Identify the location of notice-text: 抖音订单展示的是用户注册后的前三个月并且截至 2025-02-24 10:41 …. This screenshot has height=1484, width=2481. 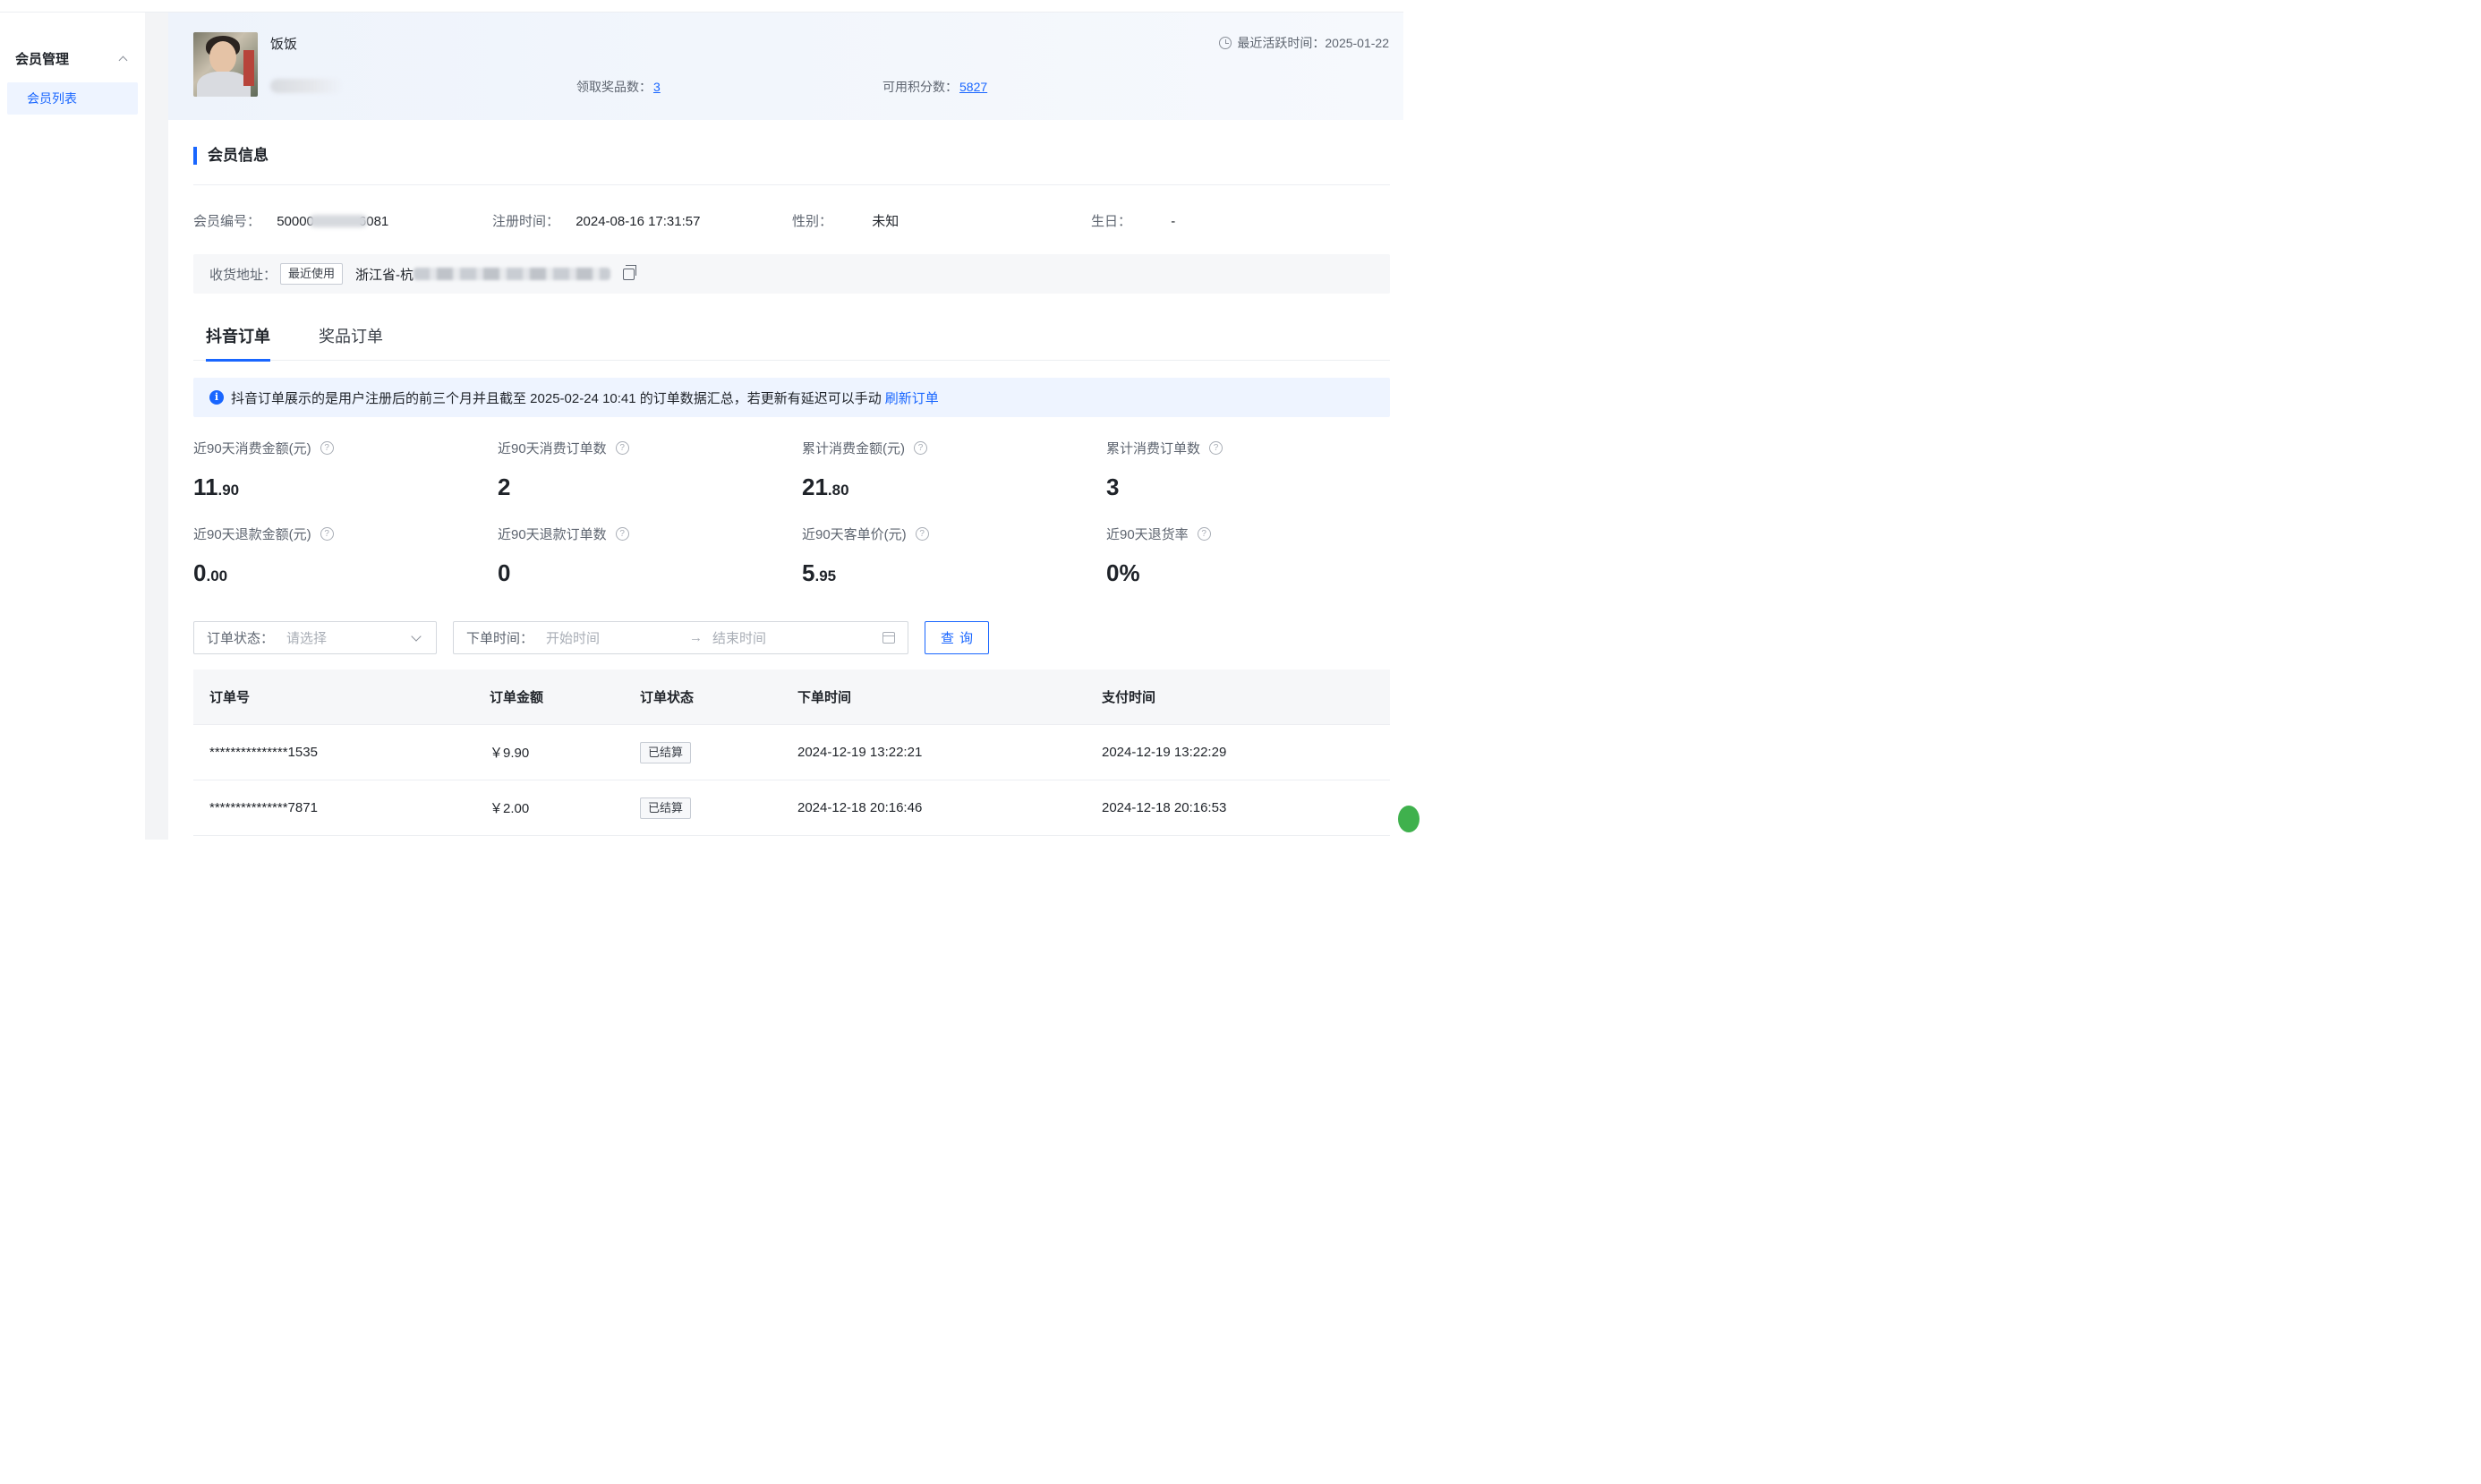
(556, 398).